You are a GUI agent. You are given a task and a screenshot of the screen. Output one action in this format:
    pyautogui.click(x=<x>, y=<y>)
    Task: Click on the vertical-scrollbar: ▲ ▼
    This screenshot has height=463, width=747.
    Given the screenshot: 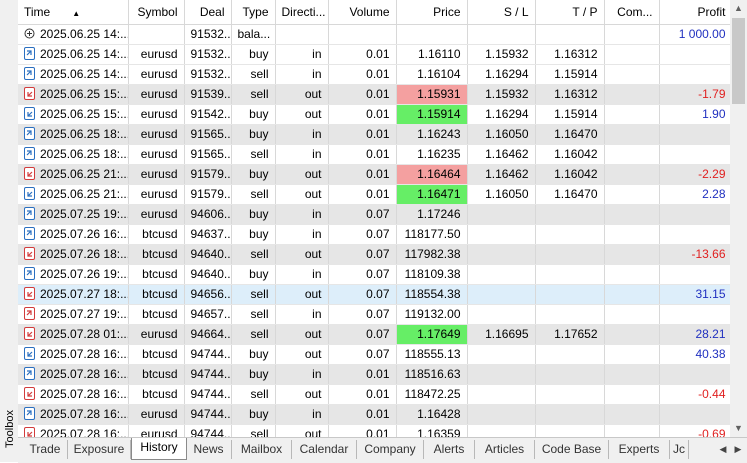 What is the action you would take?
    pyautogui.click(x=738, y=218)
    